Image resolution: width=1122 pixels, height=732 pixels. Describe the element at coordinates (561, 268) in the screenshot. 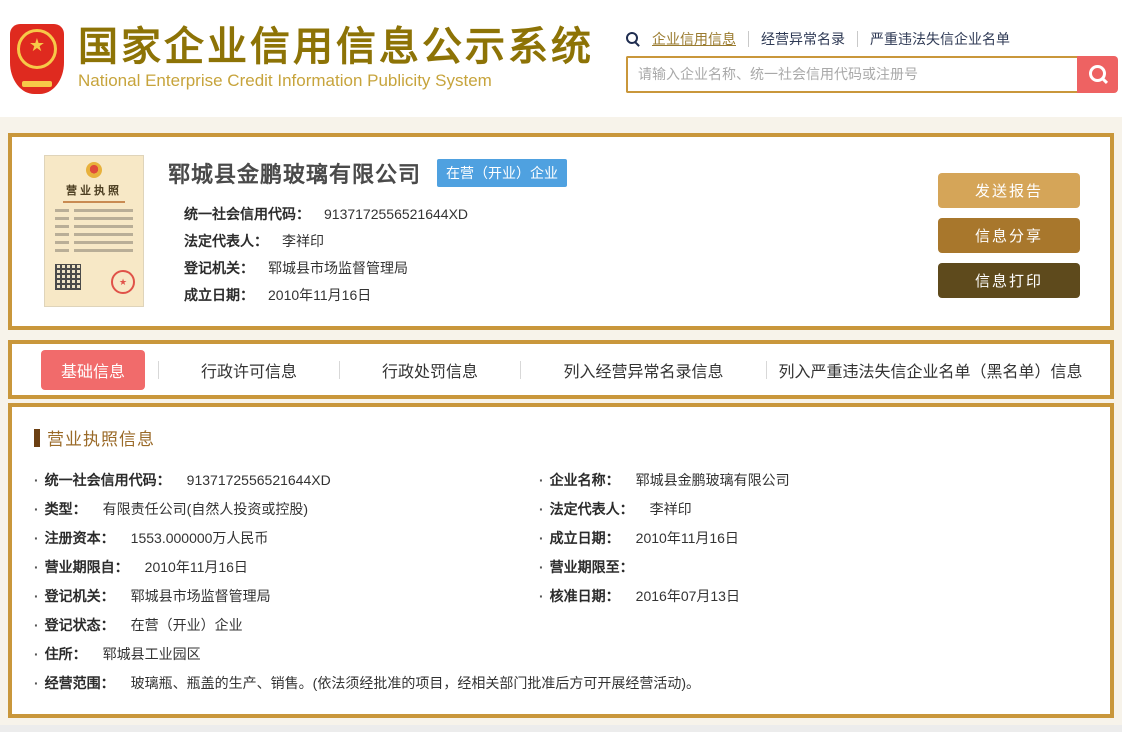

I see `field-row-registration-authority: 登记机关： 郓城县市场监督管理局` at that location.